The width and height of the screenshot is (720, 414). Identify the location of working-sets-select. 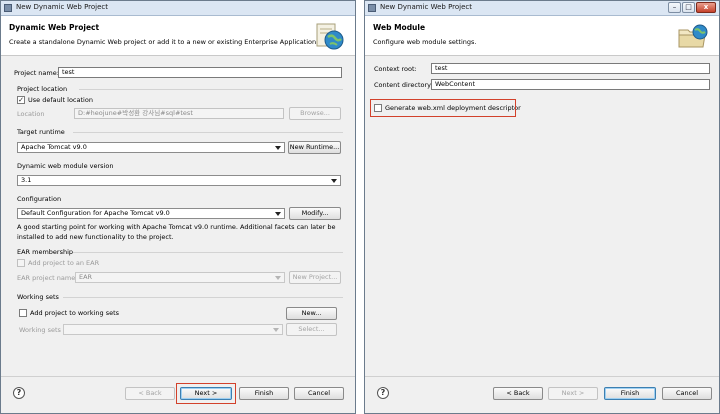
(173, 329).